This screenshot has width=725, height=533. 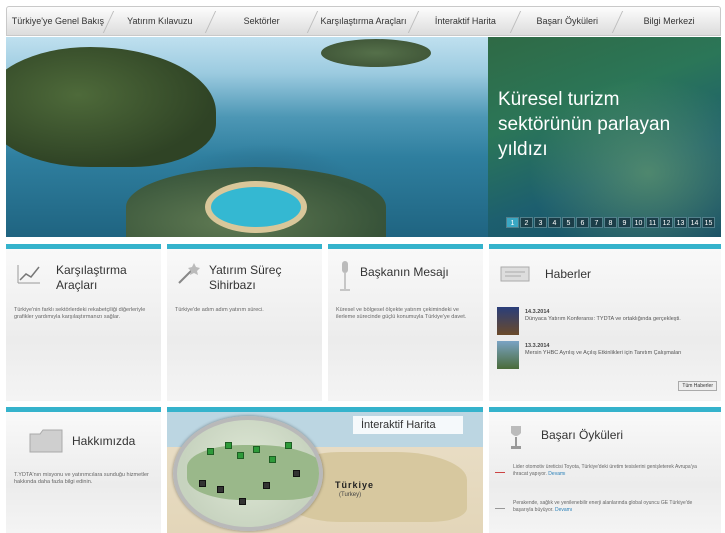 I want to click on folder-icon, so click(x=46, y=441).